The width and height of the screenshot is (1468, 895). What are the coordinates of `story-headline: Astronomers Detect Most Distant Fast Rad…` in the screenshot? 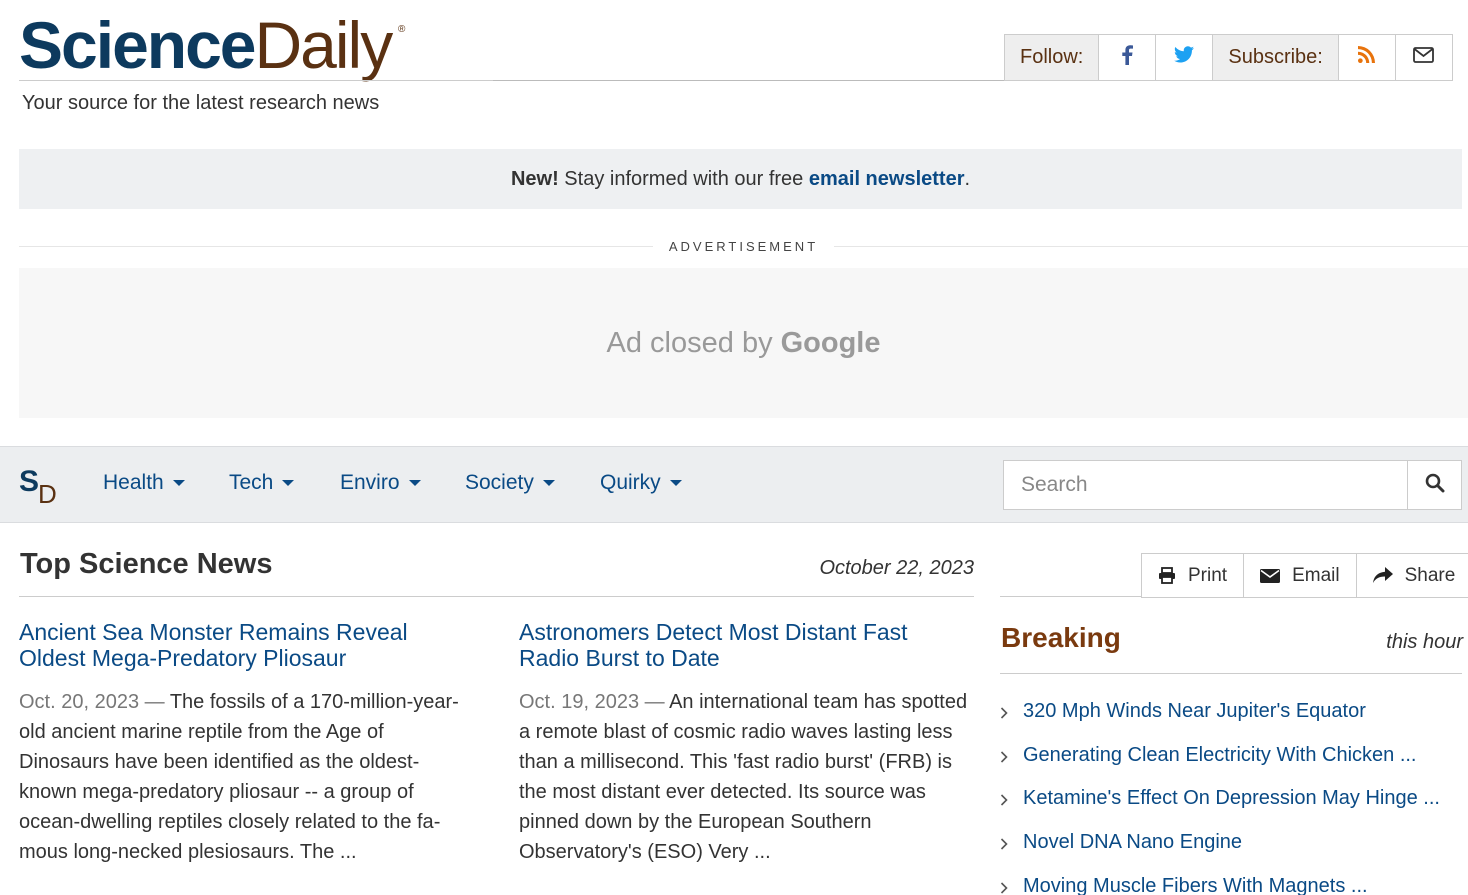 It's located at (746, 645).